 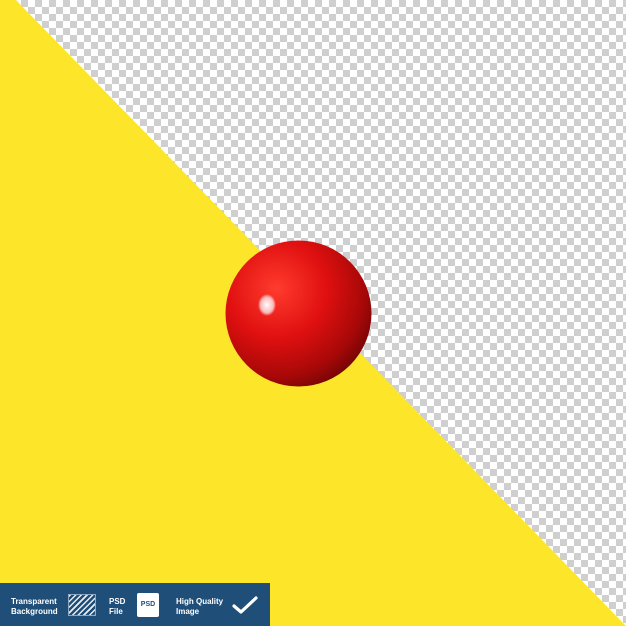 I want to click on hatch-pattern-icon, so click(x=82, y=605).